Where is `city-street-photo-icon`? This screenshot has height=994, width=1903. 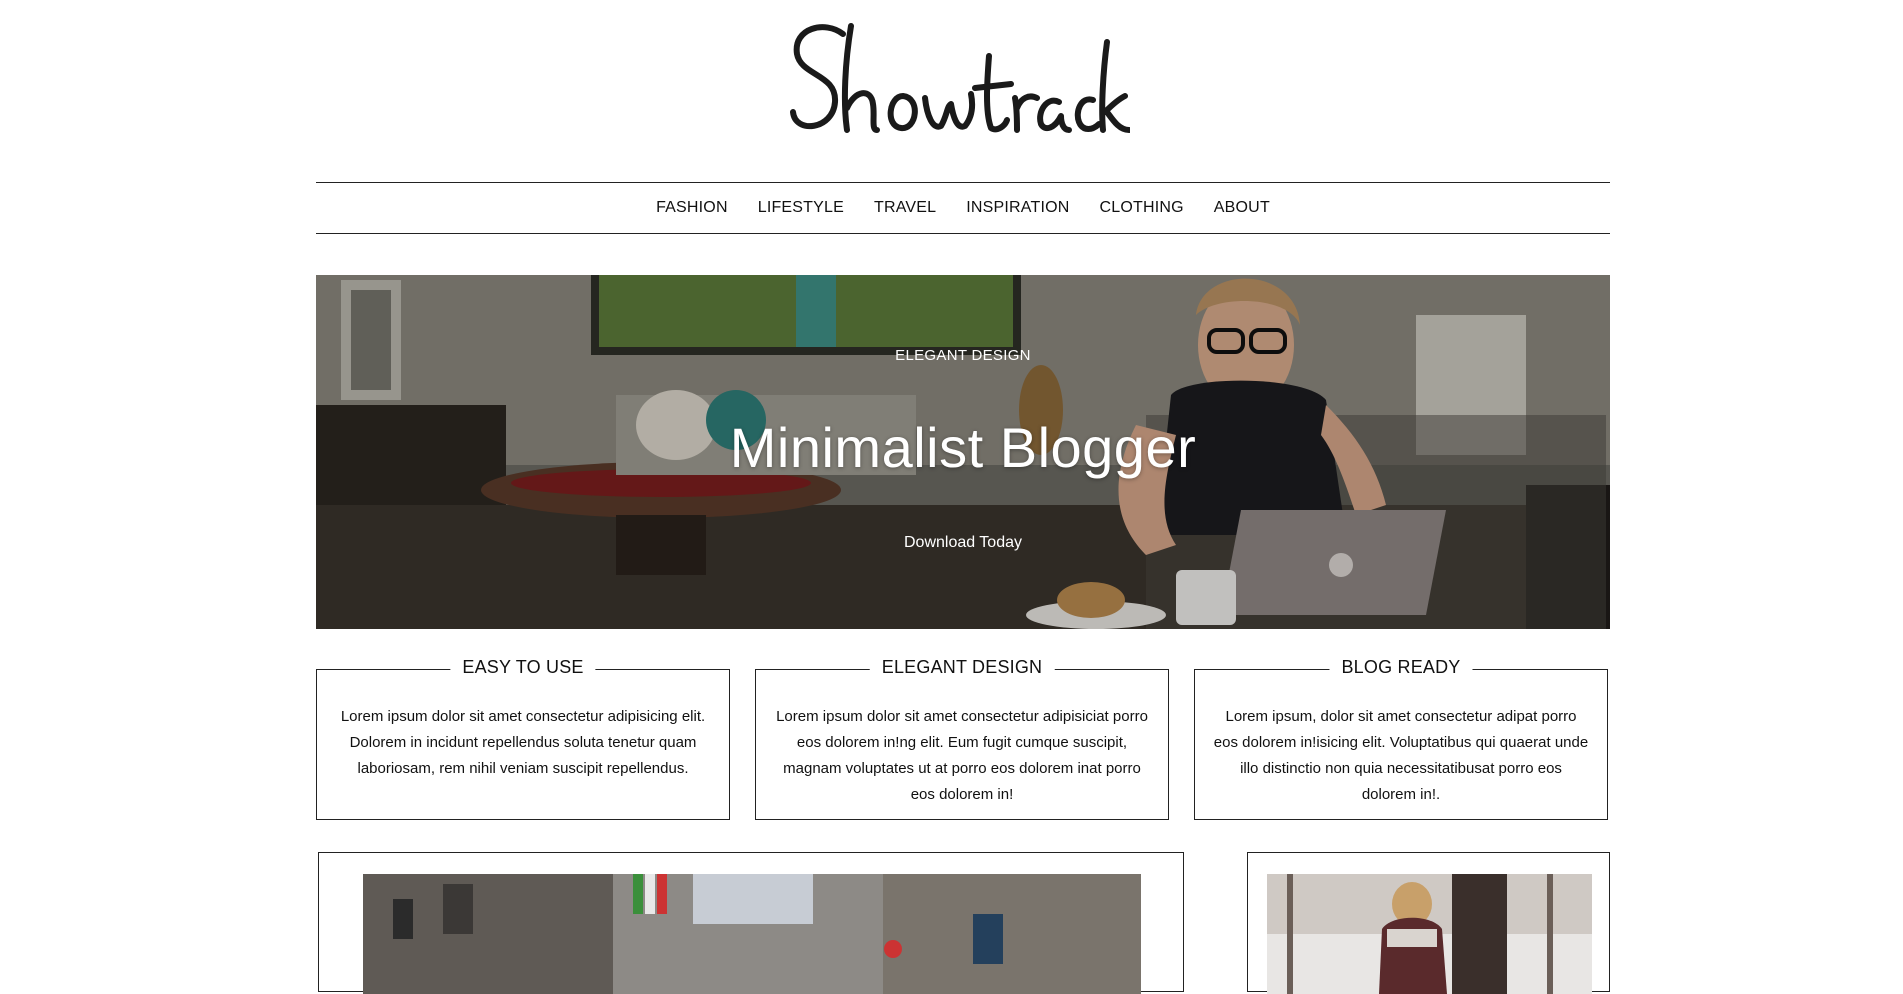
city-street-photo-icon is located at coordinates (752, 934).